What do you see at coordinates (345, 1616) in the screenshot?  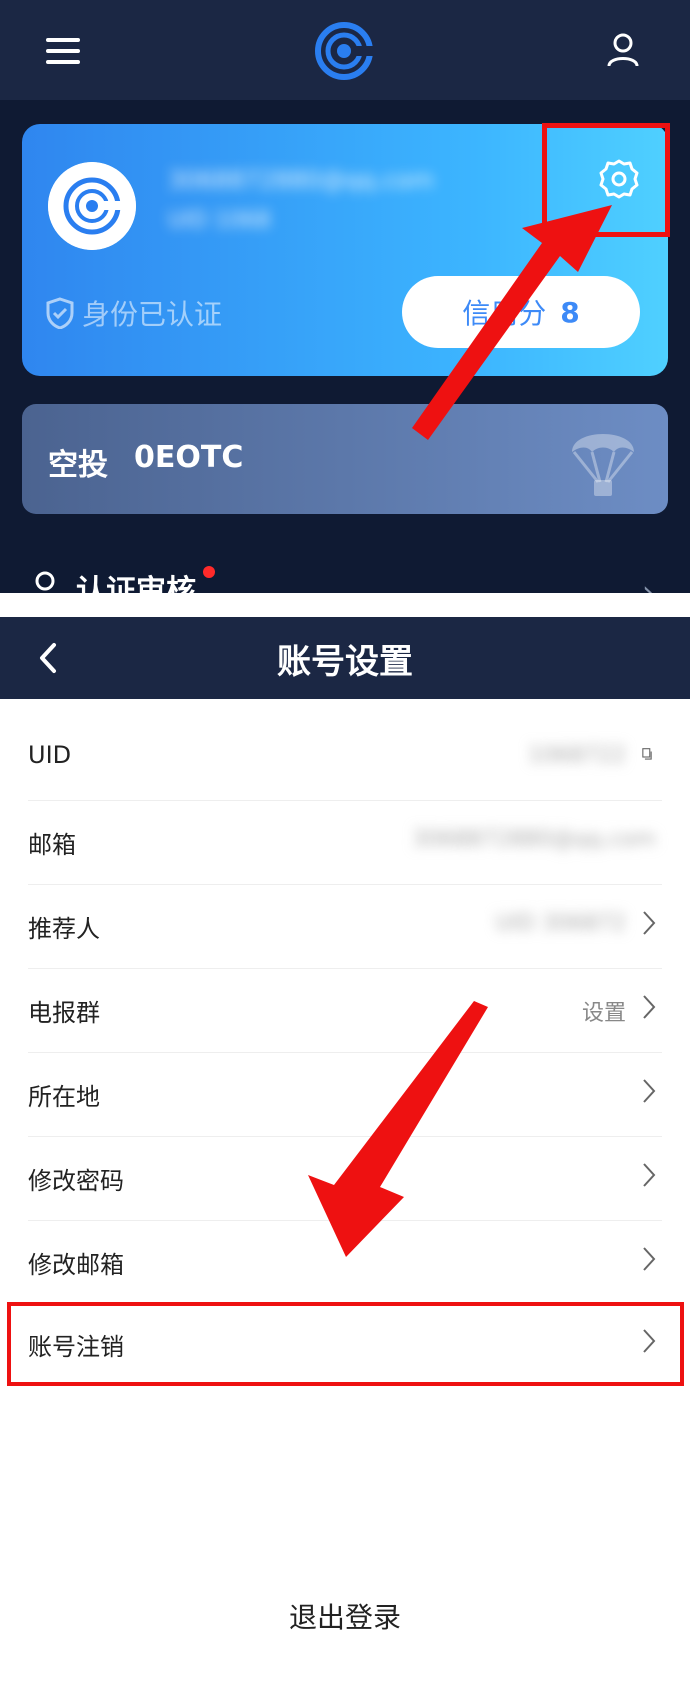 I see `logout-button: 退出登录` at bounding box center [345, 1616].